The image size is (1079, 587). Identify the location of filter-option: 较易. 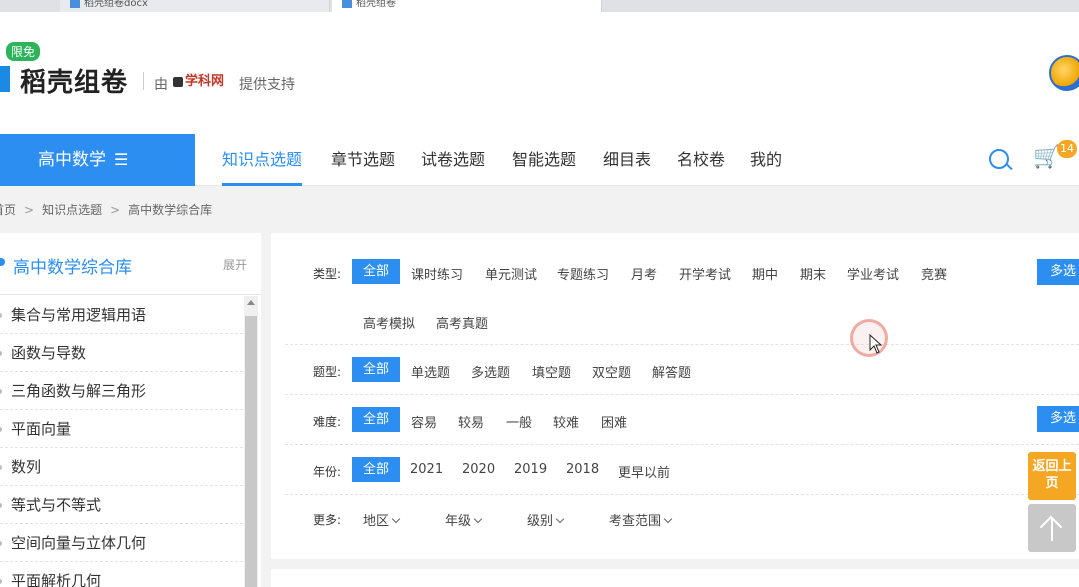
(471, 421).